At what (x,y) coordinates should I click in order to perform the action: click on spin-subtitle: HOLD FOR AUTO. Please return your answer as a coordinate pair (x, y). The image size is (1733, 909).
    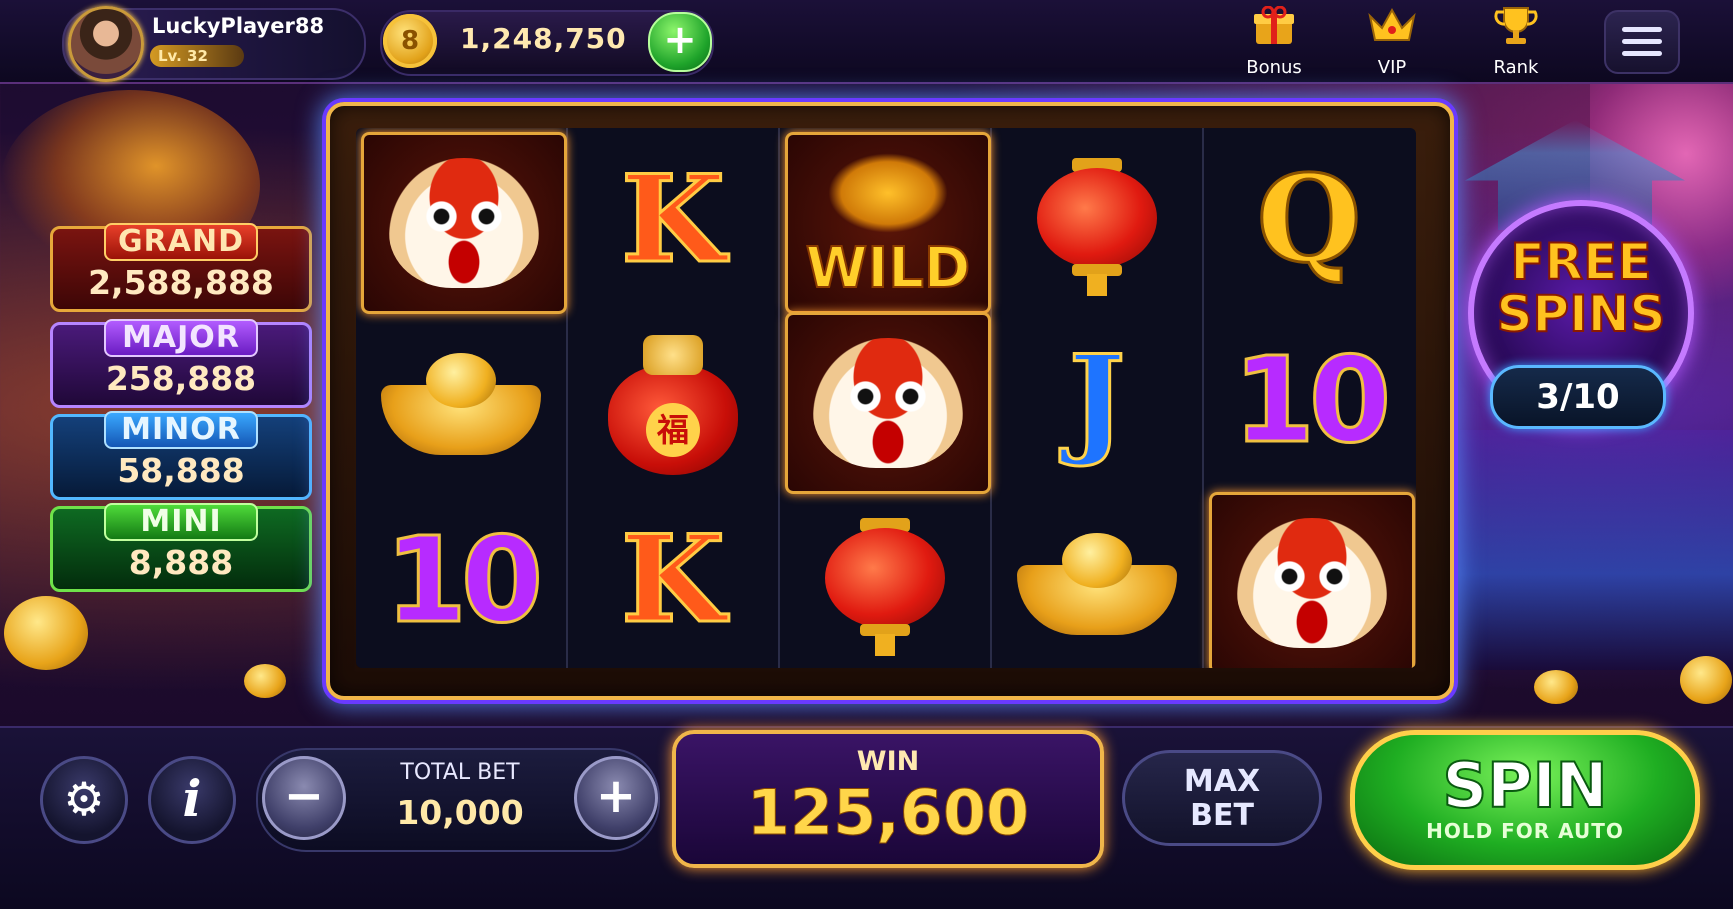
    Looking at the image, I should click on (1525, 831).